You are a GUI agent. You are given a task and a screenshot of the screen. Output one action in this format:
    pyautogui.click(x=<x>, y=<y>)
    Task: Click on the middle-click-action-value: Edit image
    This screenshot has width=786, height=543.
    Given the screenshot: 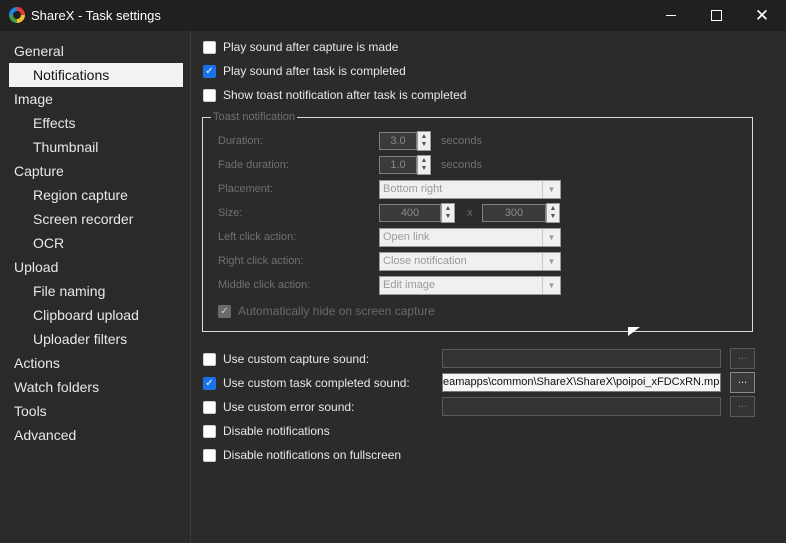 What is the action you would take?
    pyautogui.click(x=409, y=285)
    